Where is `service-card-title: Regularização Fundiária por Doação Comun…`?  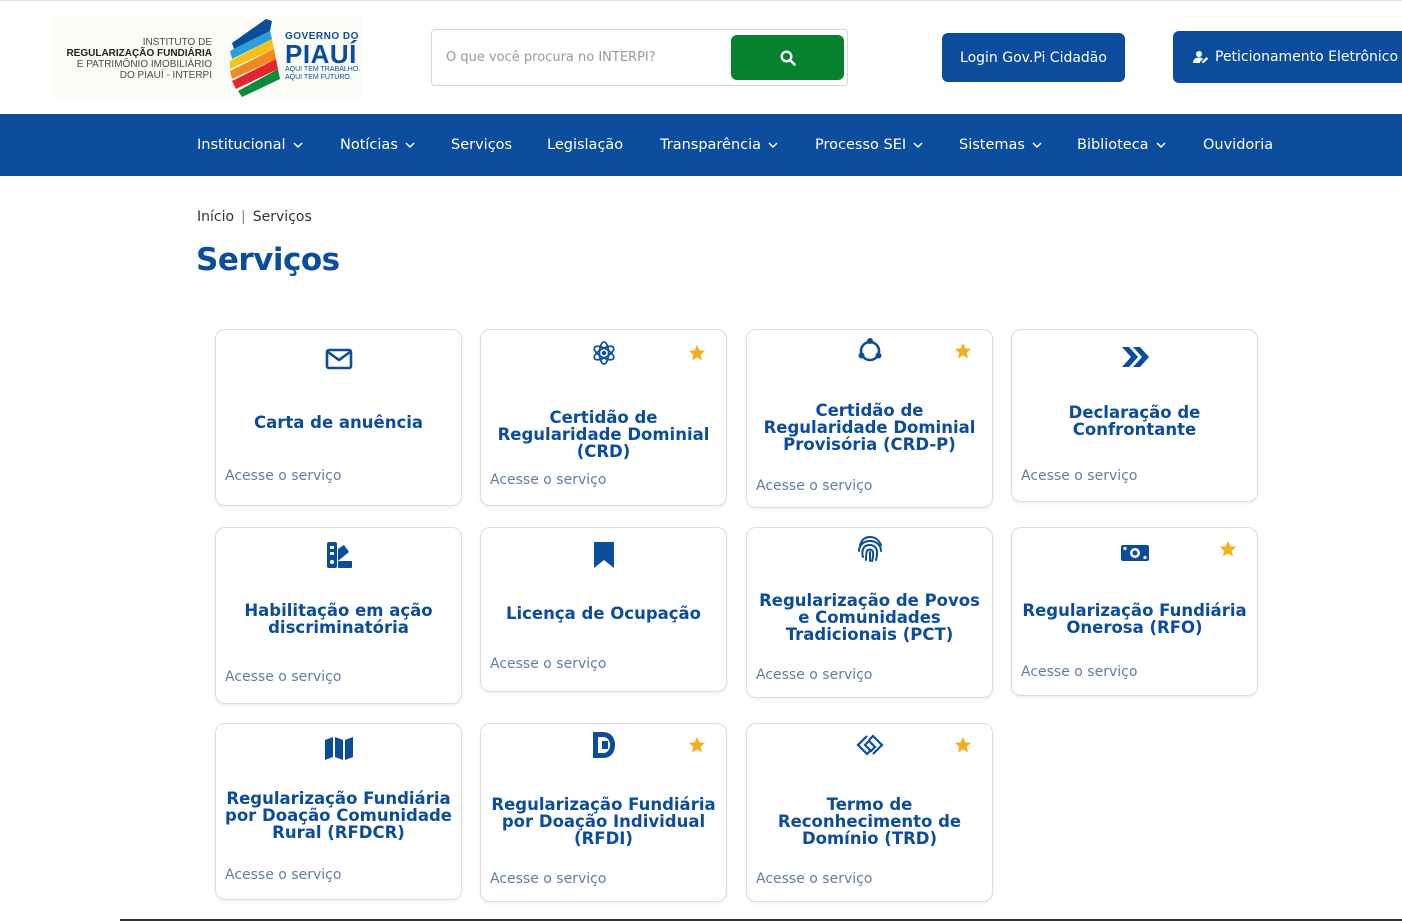 service-card-title: Regularização Fundiária por Doação Comun… is located at coordinates (338, 815).